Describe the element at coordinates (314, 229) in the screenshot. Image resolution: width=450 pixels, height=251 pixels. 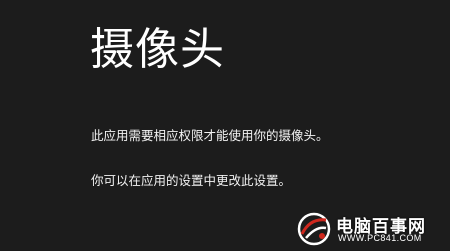
I see `pc841-logo-icon` at that location.